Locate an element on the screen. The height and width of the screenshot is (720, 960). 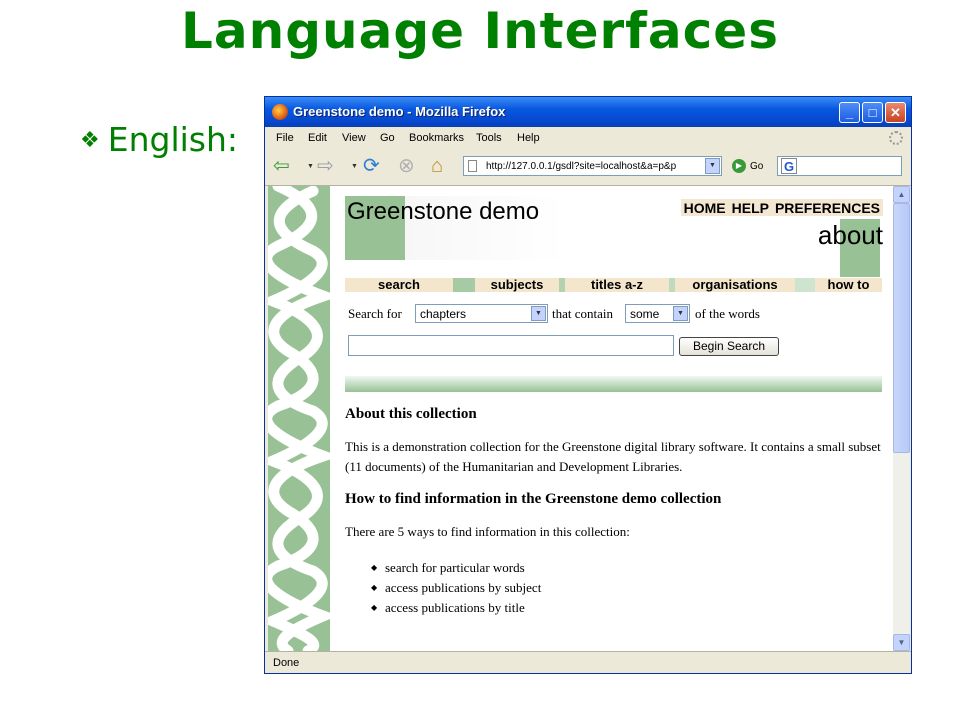
begin-search-button: Begin Search is located at coordinates (729, 346).